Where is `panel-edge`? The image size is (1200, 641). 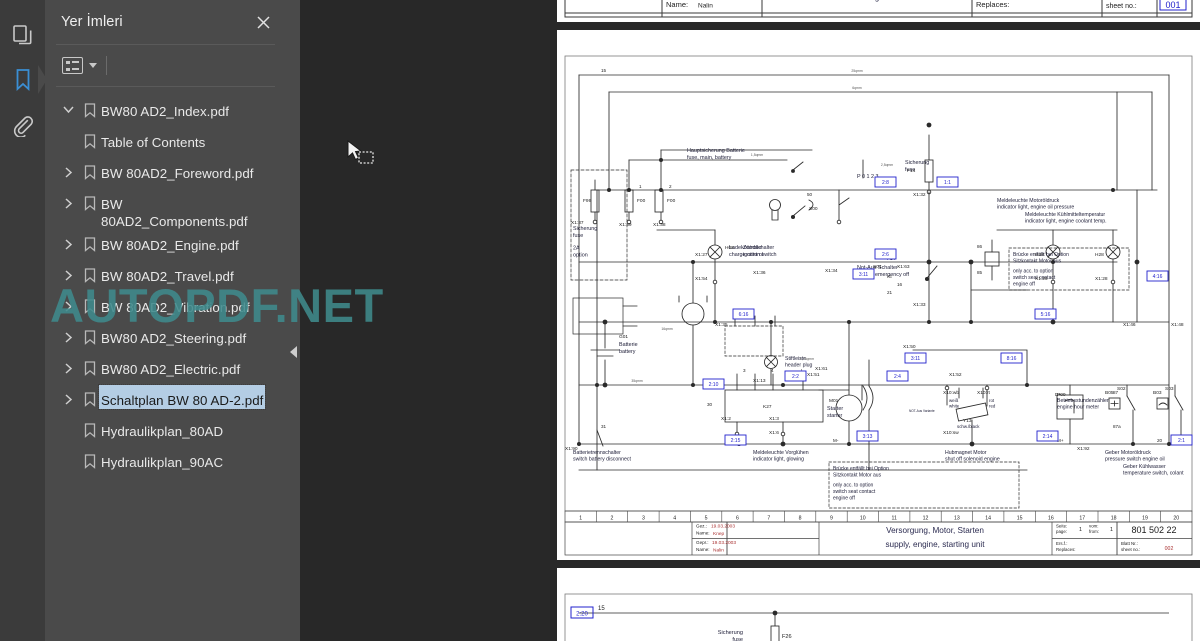 panel-edge is located at coordinates (293, 320).